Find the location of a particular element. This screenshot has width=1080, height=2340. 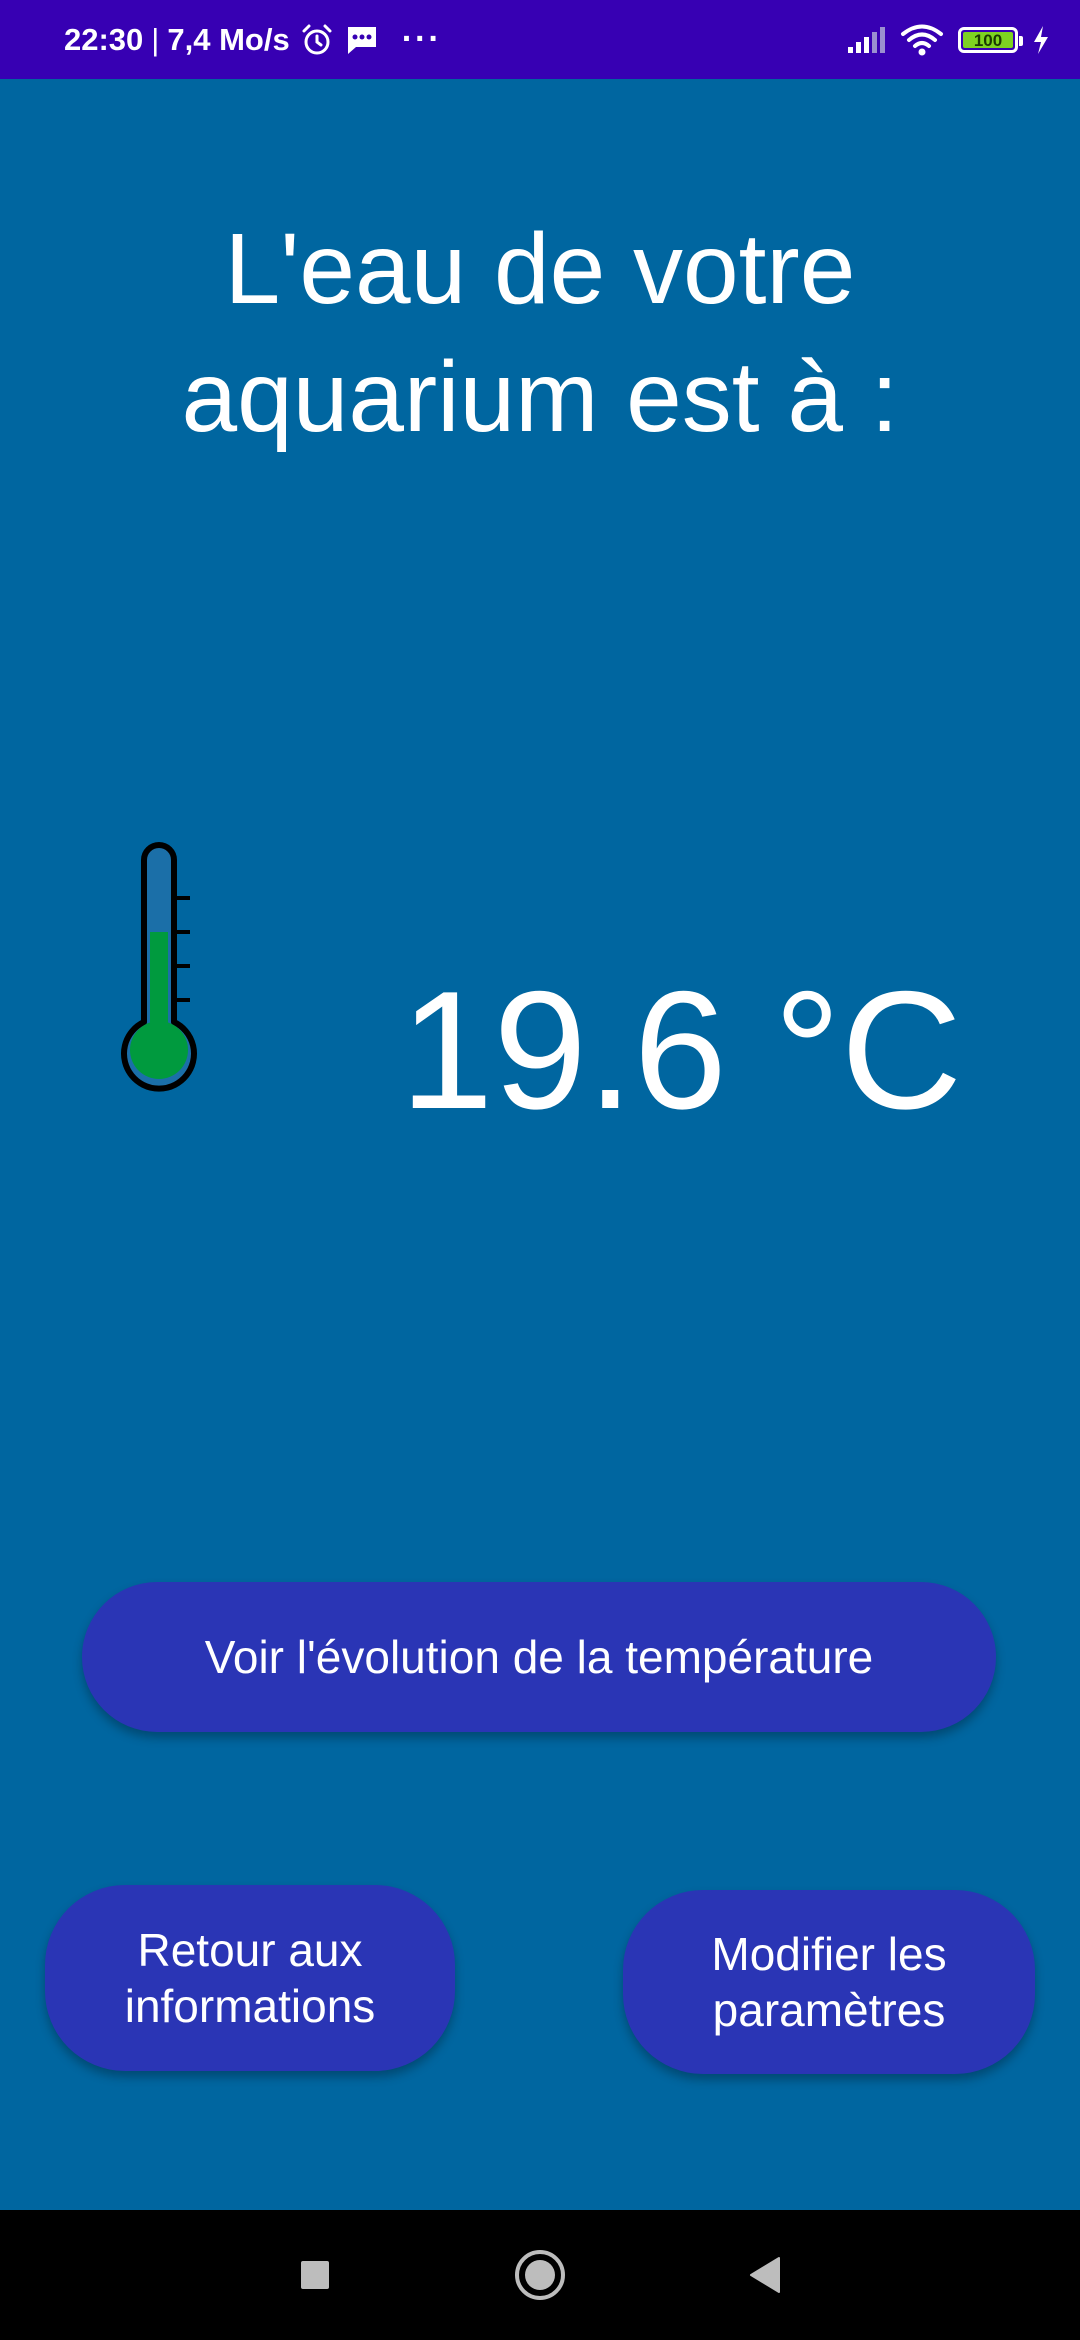

status-left: 22:30 | 7,4 Mo/s ··· is located at coordinates (253, 39).